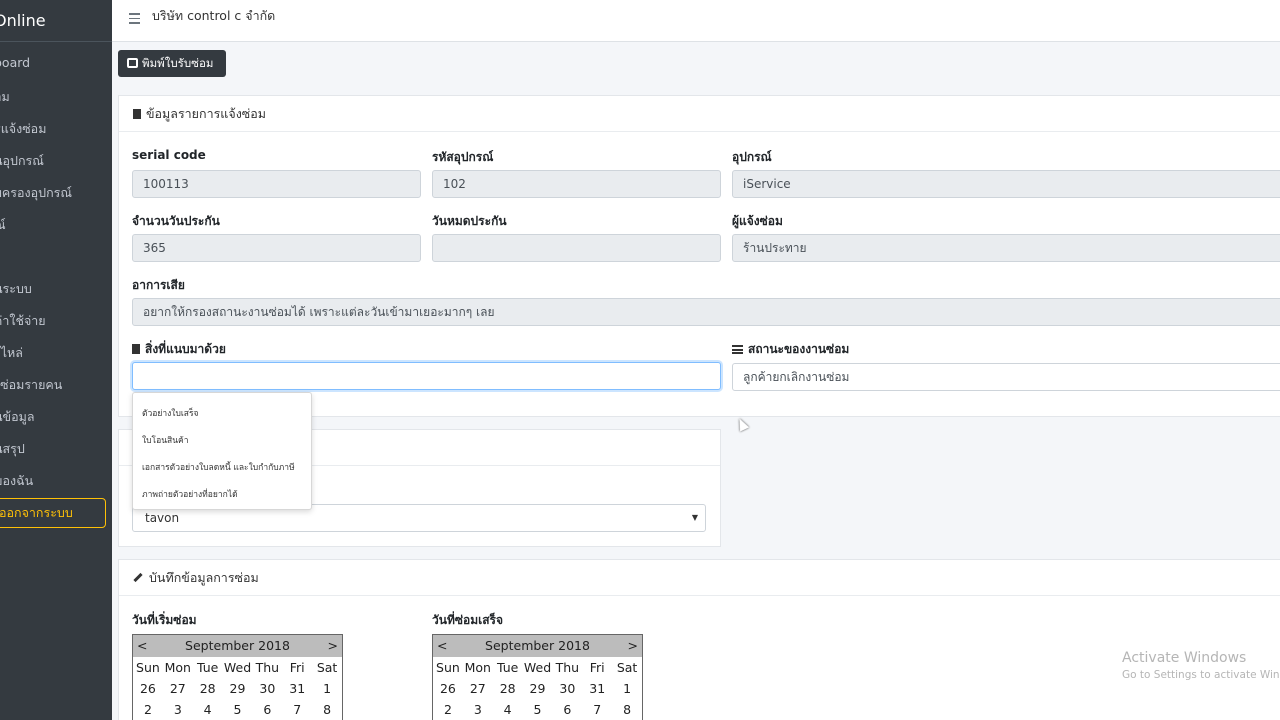 The image size is (1280, 720). I want to click on warranty-days-field: 365, so click(276, 248).